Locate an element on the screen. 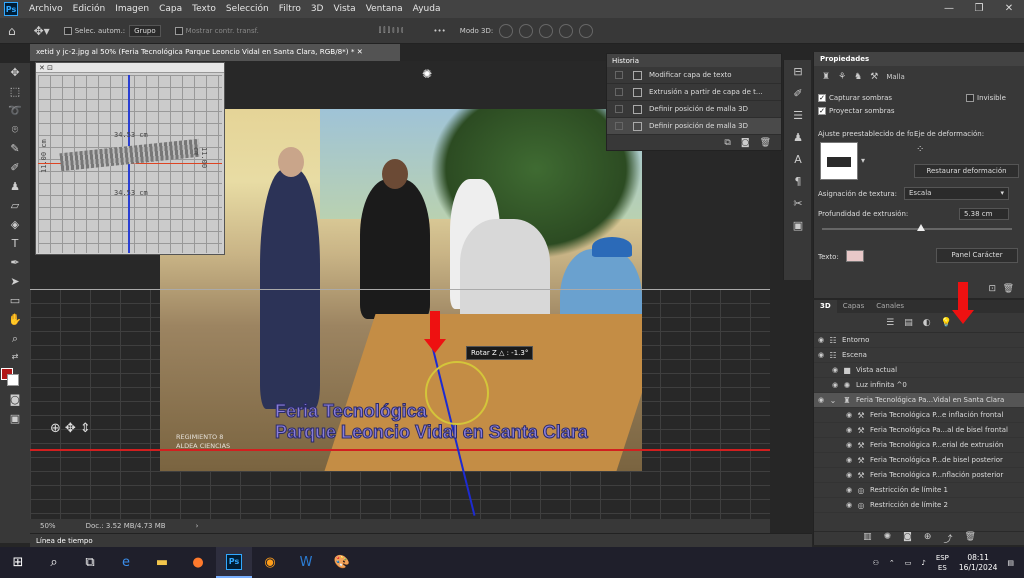 Image resolution: width=1024 pixels, height=578 pixels. marquee-tool-icon: ⬚ is located at coordinates (15, 91).